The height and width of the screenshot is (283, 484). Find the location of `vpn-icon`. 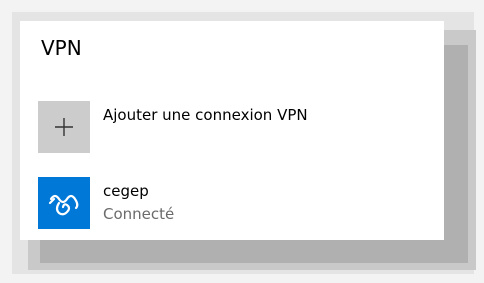

vpn-icon is located at coordinates (64, 203).